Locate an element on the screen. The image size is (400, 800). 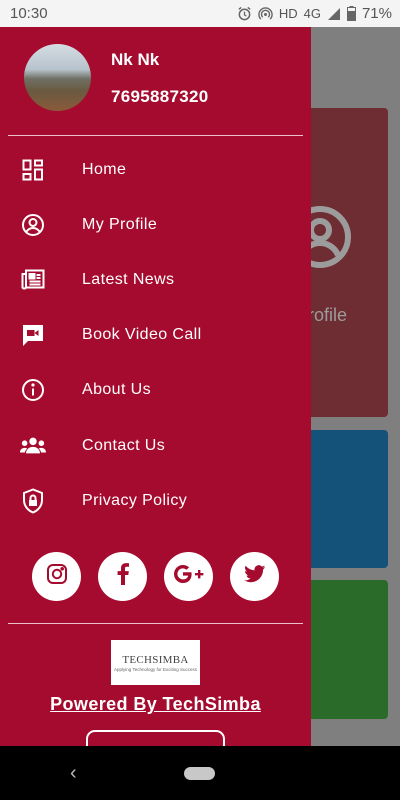
network-hd-label: HD is located at coordinates (288, 13).